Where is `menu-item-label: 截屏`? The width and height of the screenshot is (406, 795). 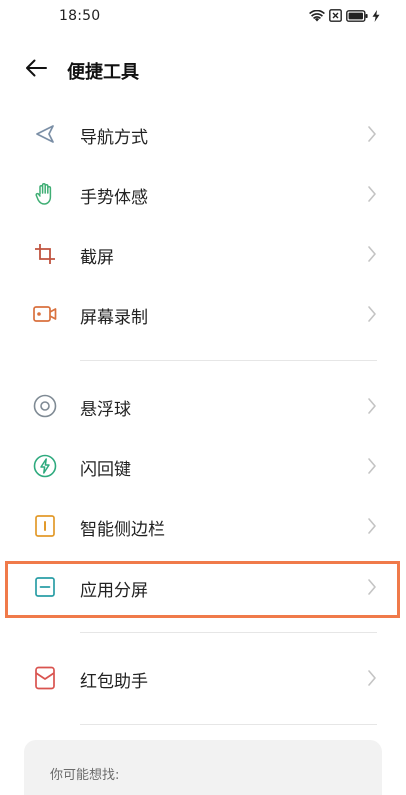
menu-item-label: 截屏 is located at coordinates (97, 258).